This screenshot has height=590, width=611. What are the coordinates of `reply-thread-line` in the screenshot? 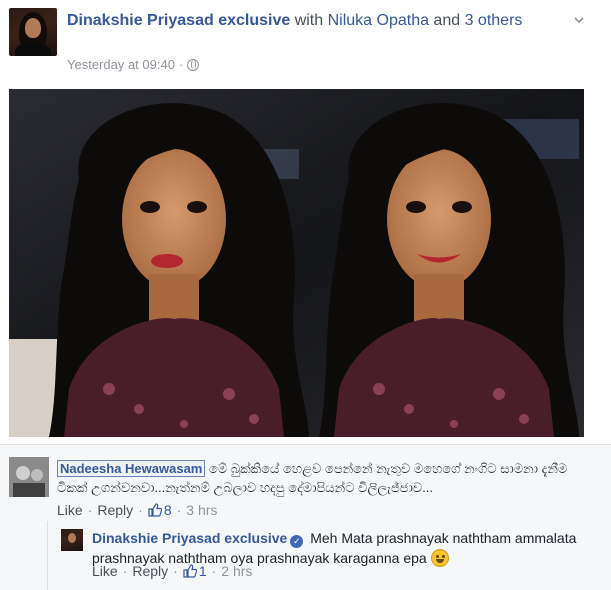 It's located at (47, 555).